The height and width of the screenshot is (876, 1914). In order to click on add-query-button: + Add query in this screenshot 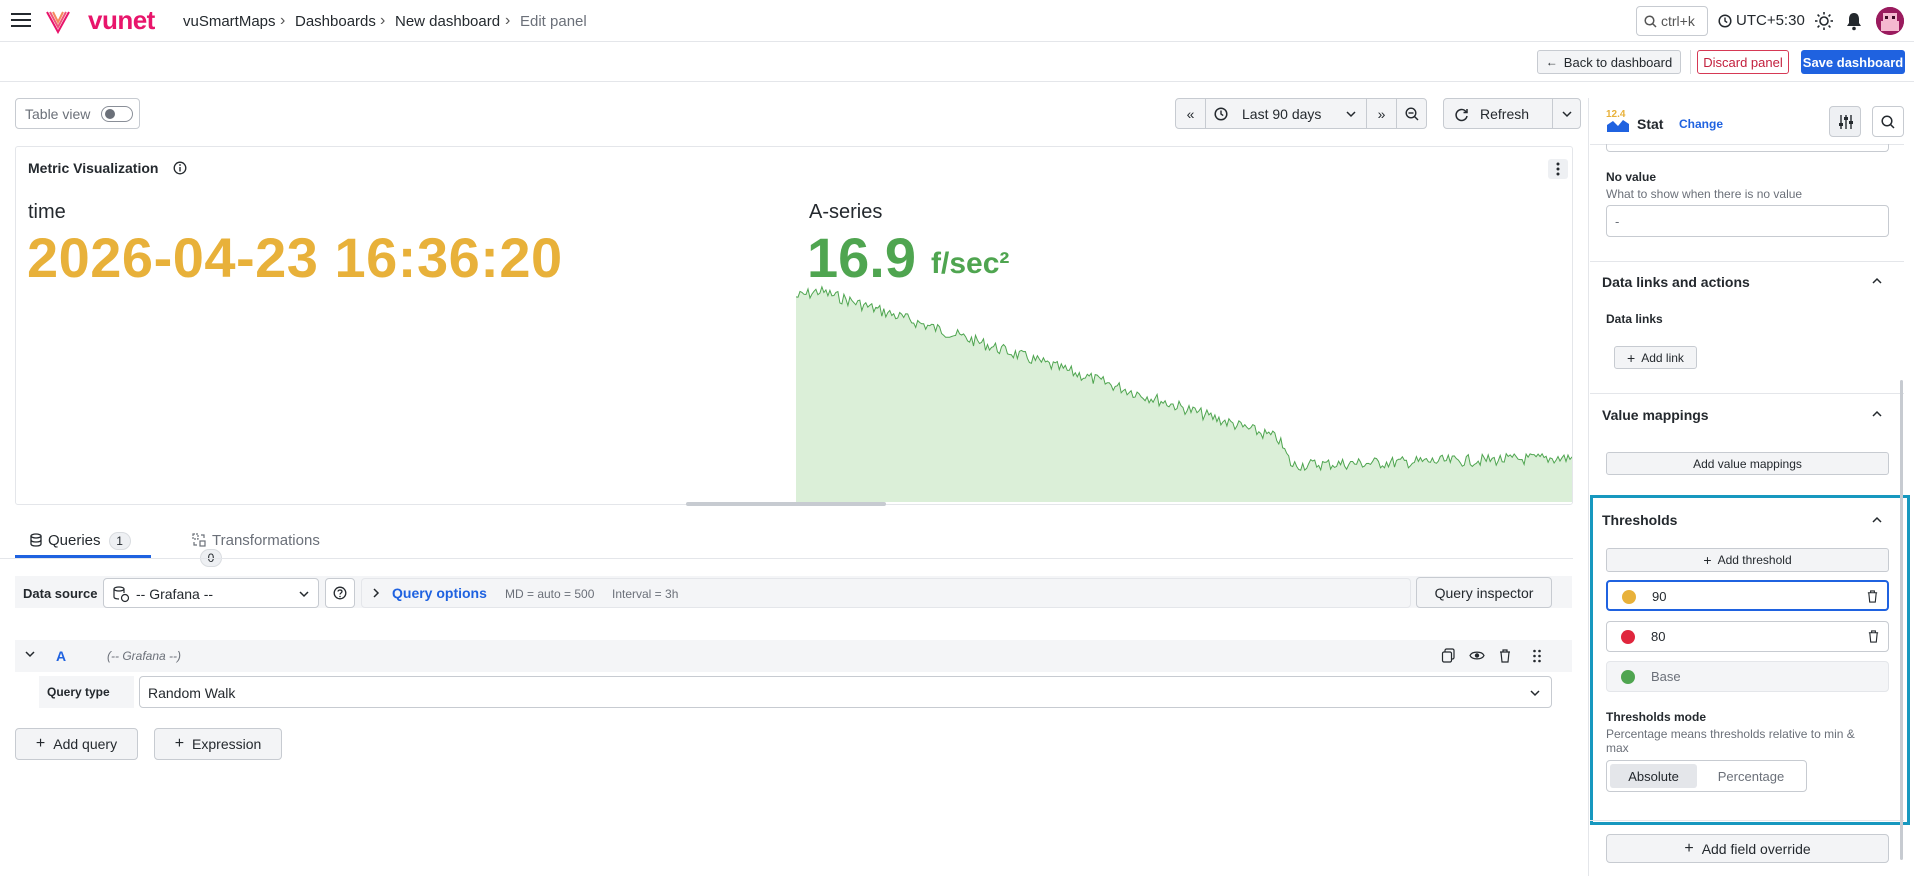, I will do `click(76, 744)`.